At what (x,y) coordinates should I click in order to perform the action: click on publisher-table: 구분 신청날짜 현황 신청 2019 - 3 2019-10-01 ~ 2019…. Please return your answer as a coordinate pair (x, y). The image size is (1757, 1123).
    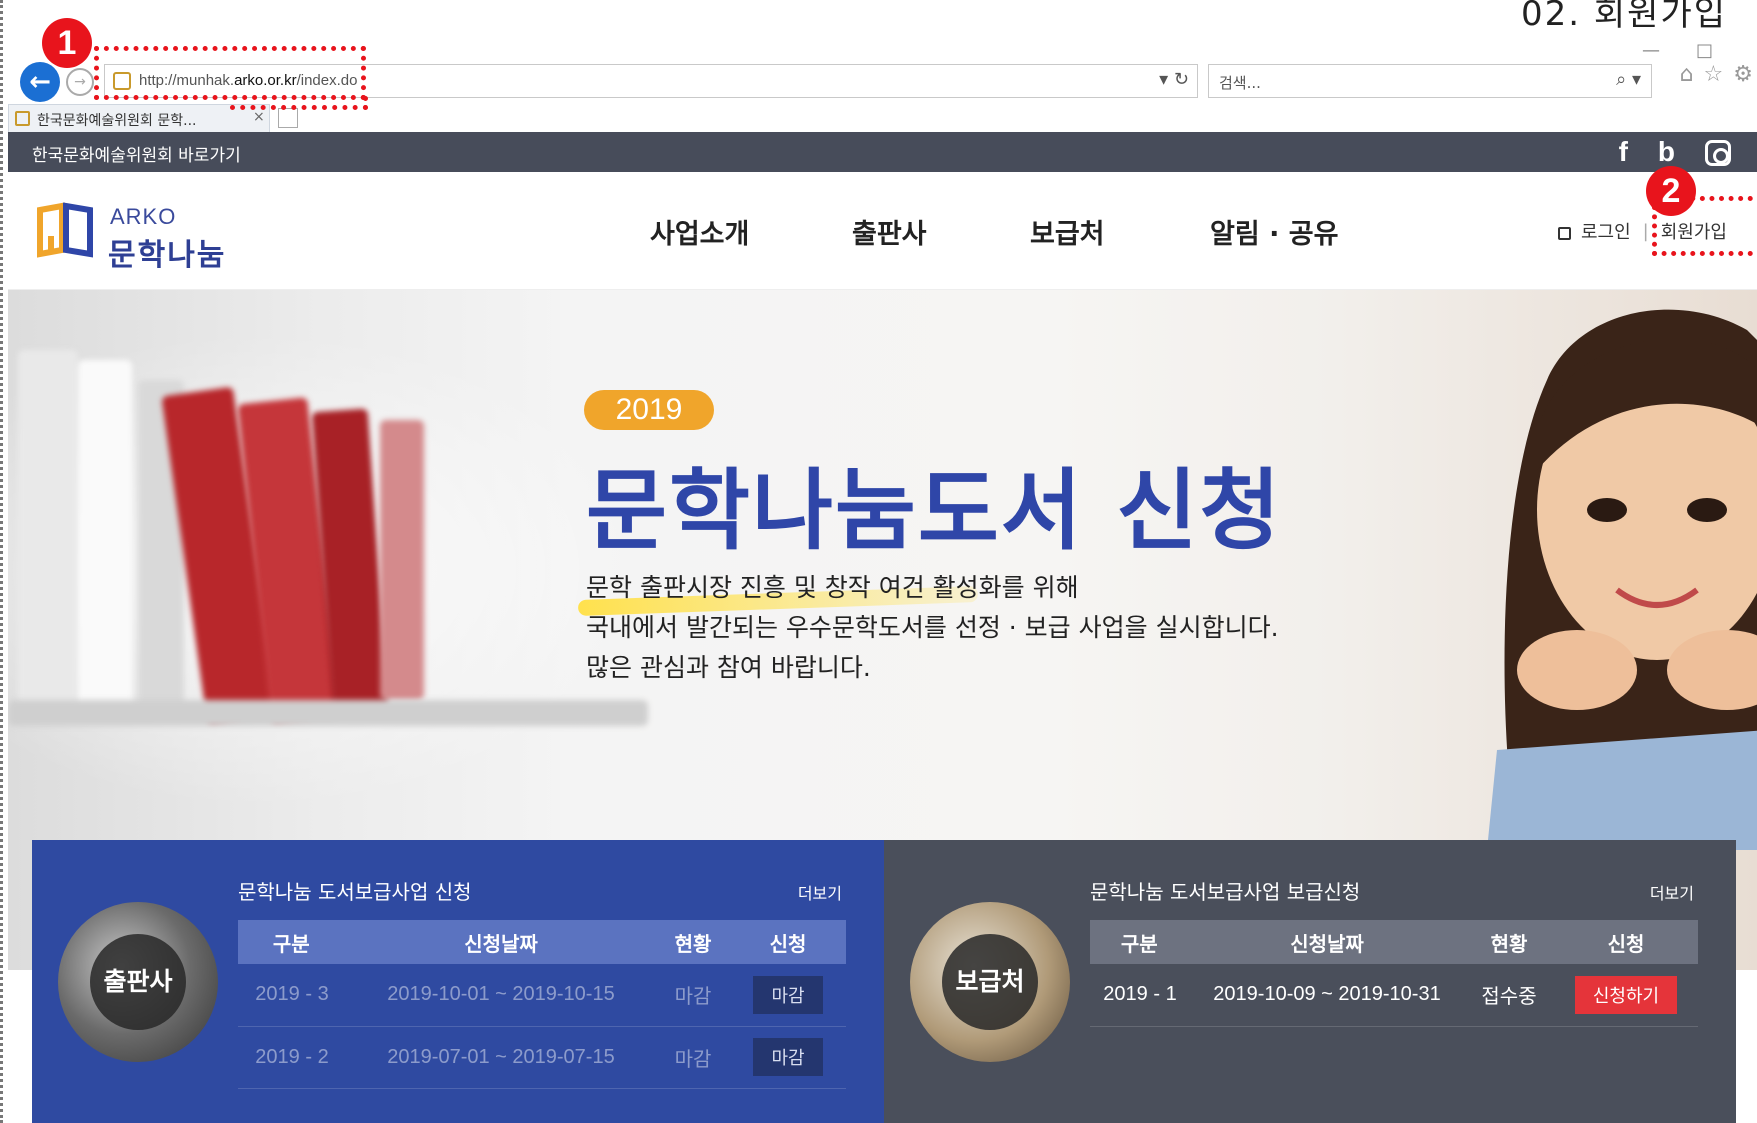
    Looking at the image, I should click on (543, 1004).